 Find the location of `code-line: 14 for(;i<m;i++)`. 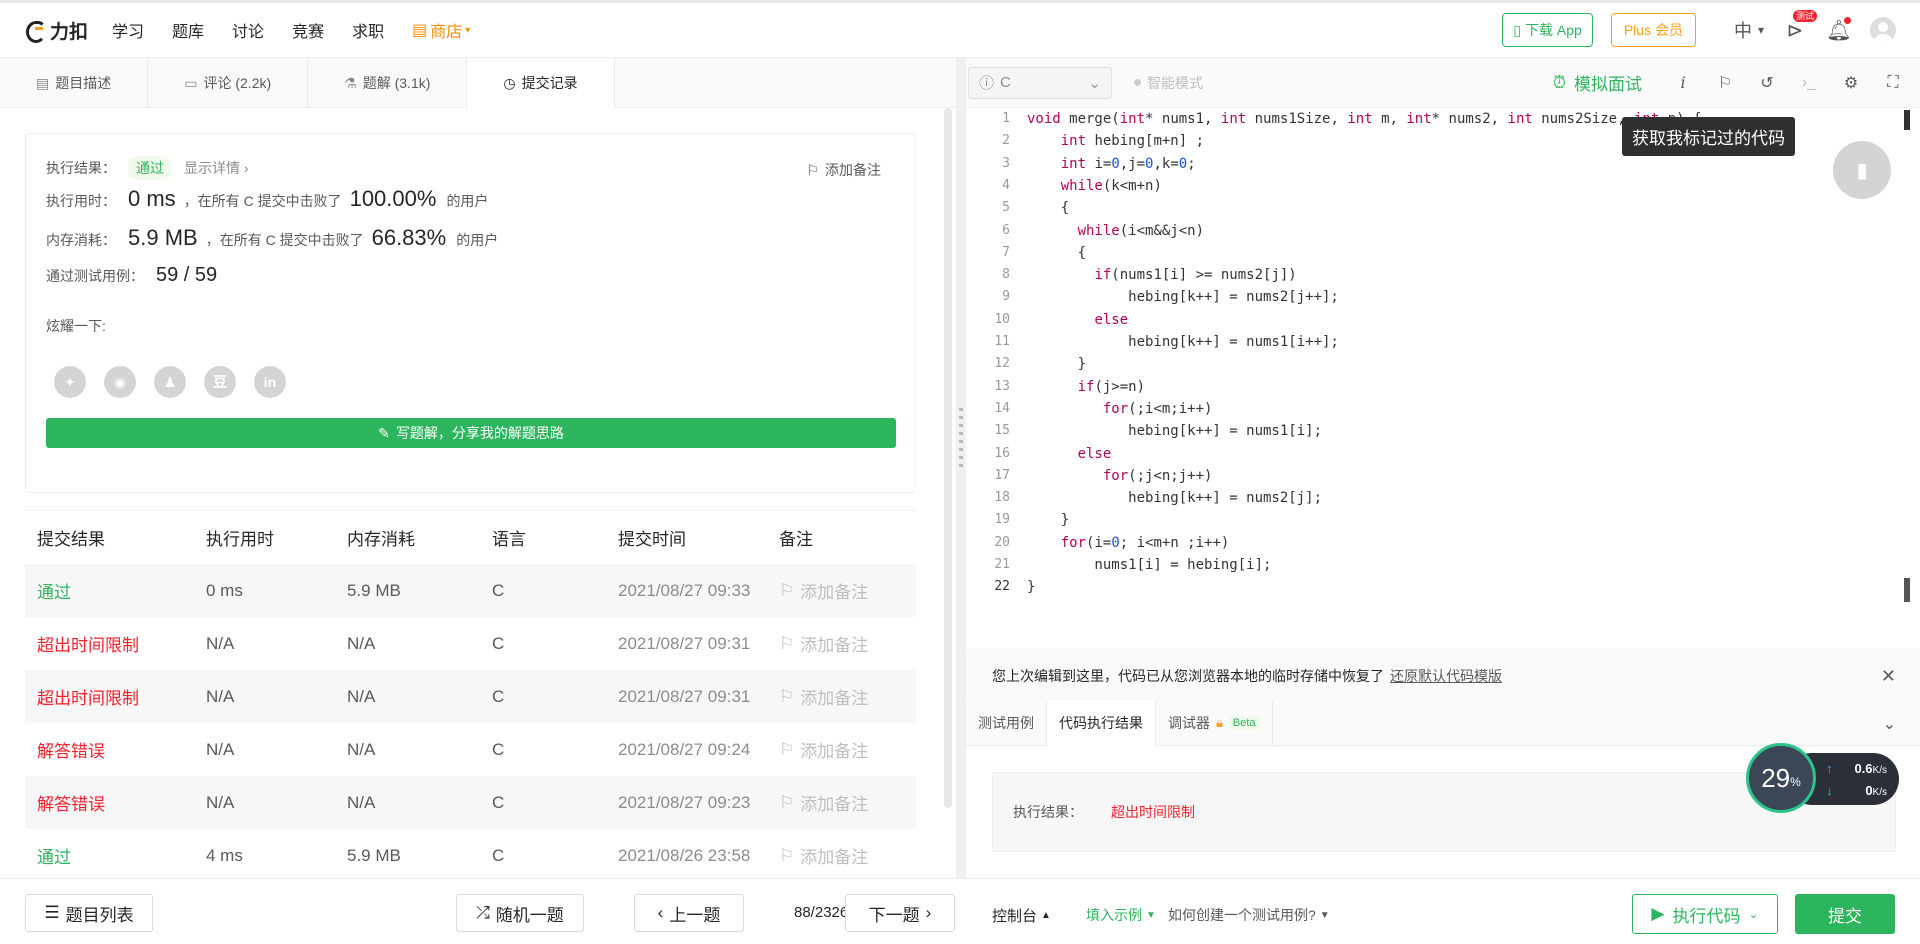

code-line: 14 for(;i<m;i++) is located at coordinates (1089, 409).